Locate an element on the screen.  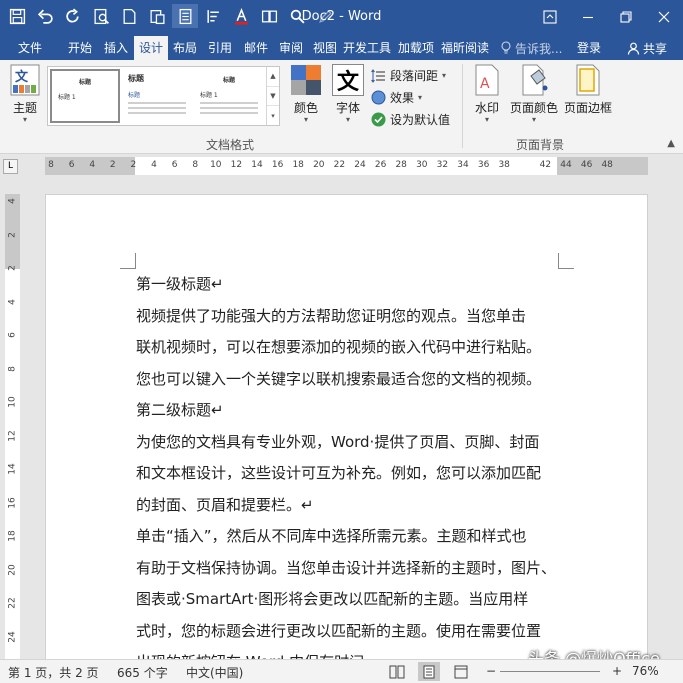
ruler-number: 42 is located at coordinates (545, 165).